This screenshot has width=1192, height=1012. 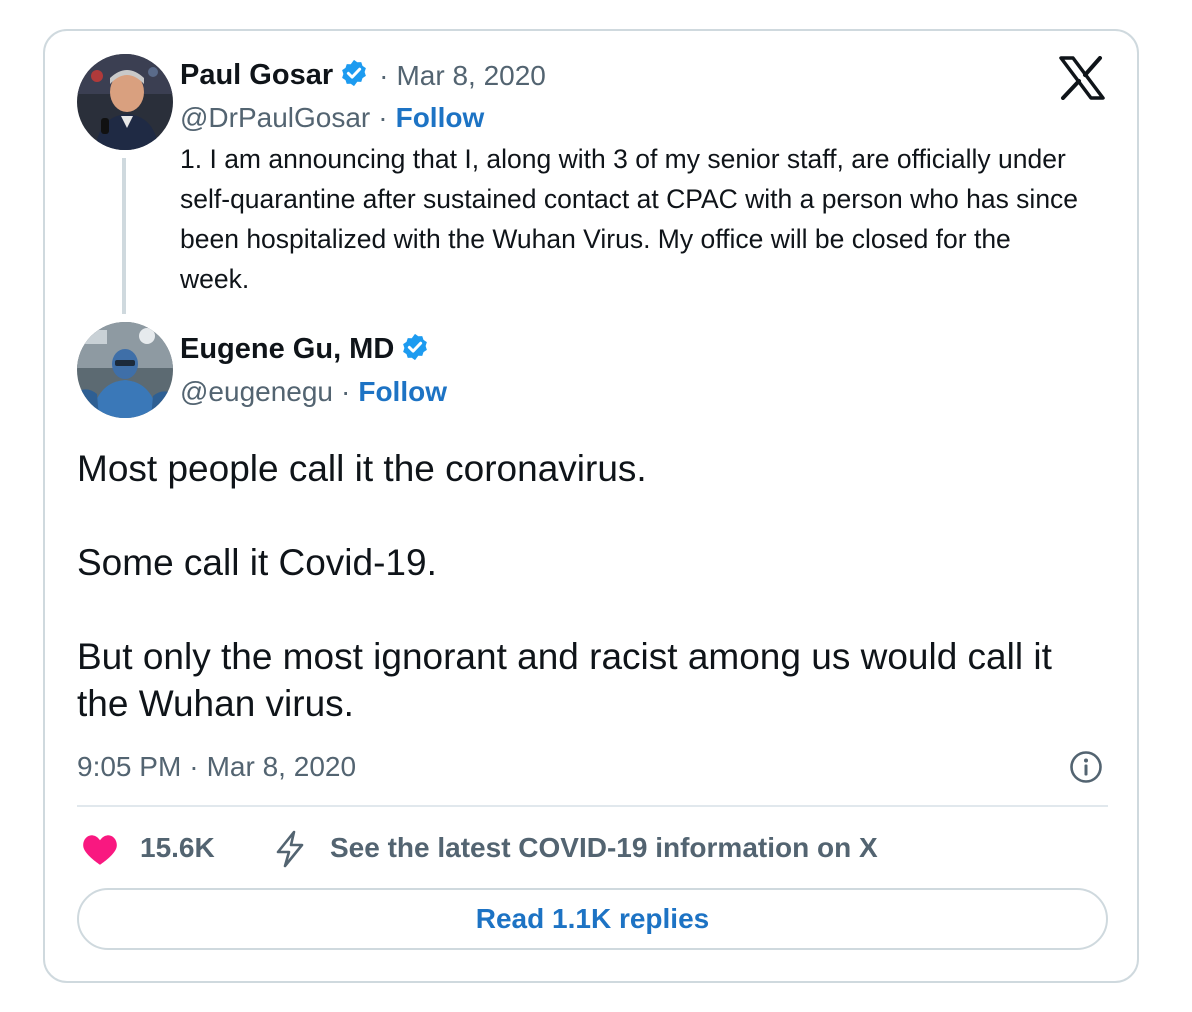 What do you see at coordinates (100, 851) in the screenshot?
I see `heart-icon` at bounding box center [100, 851].